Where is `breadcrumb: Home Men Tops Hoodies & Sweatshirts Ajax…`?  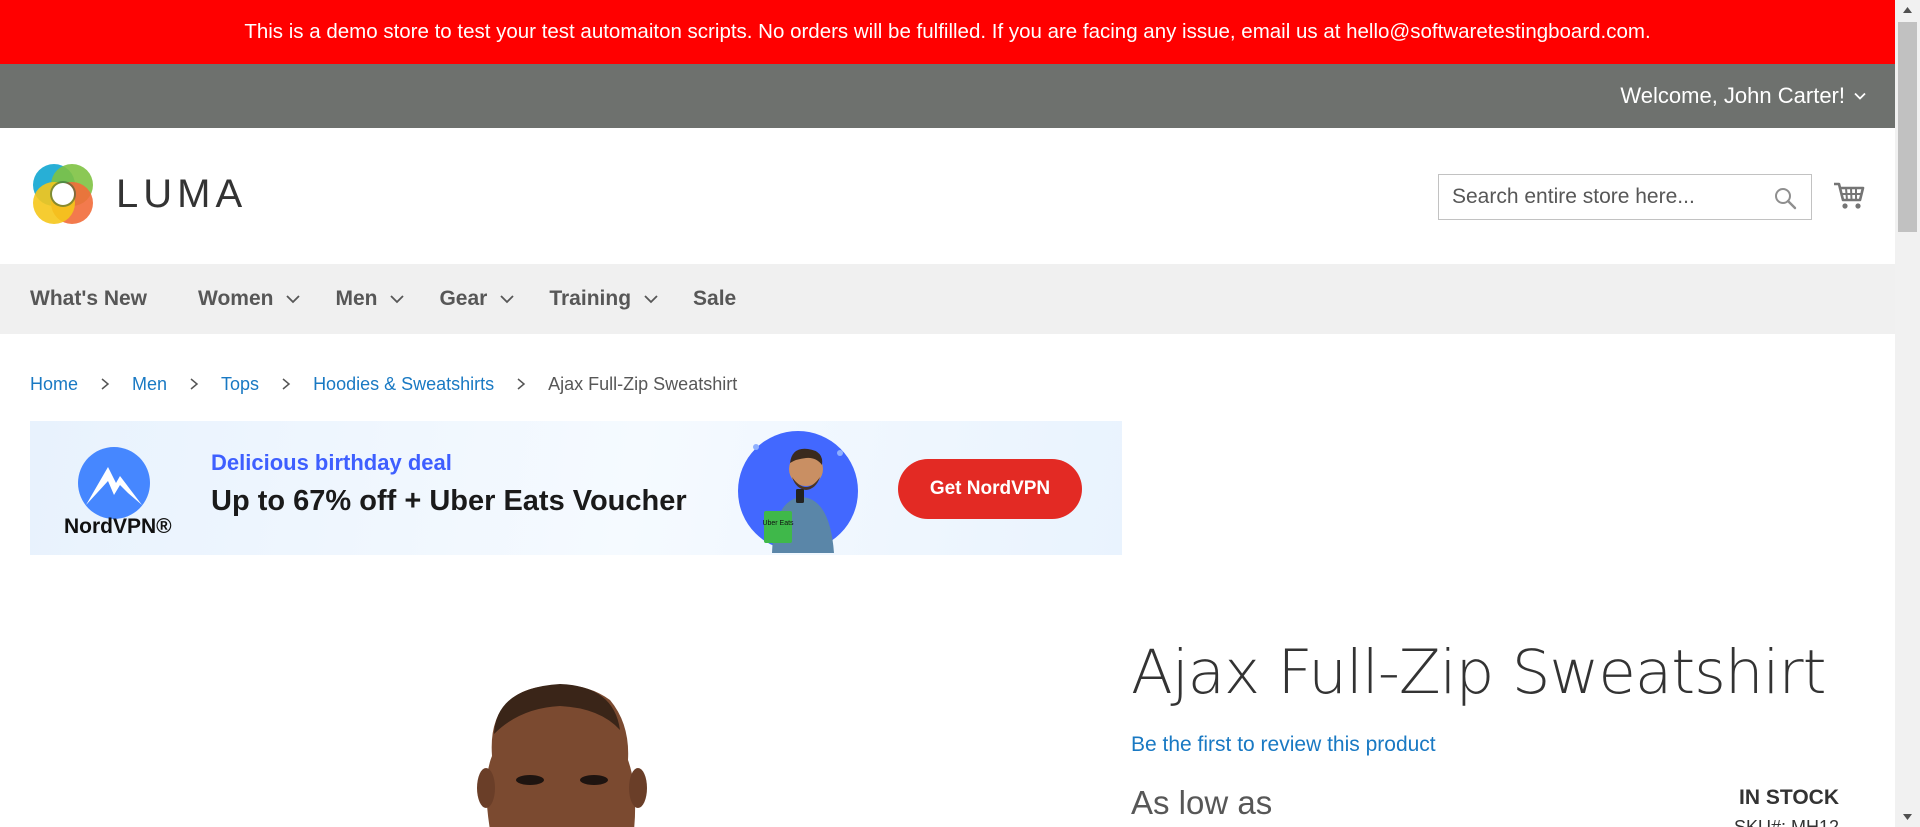 breadcrumb: Home Men Tops Hoodies & Sweatshirts Ajax… is located at coordinates (383, 384).